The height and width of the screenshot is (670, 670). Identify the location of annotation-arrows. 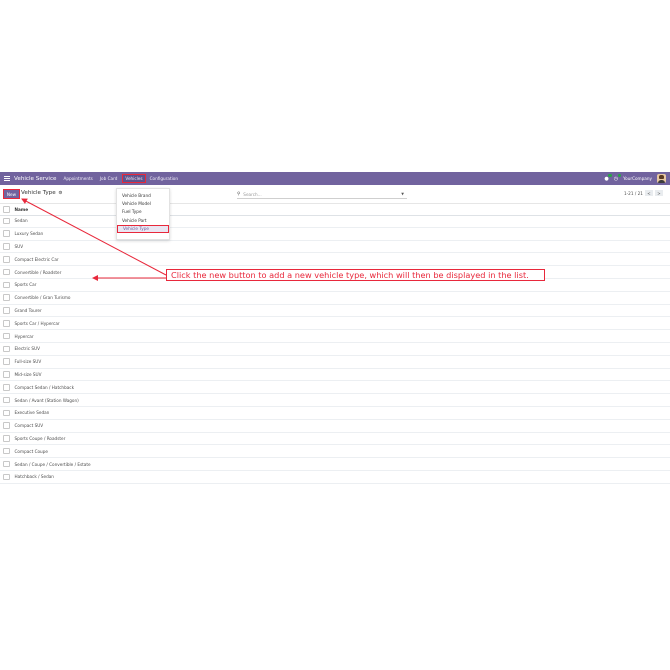
(94, 239).